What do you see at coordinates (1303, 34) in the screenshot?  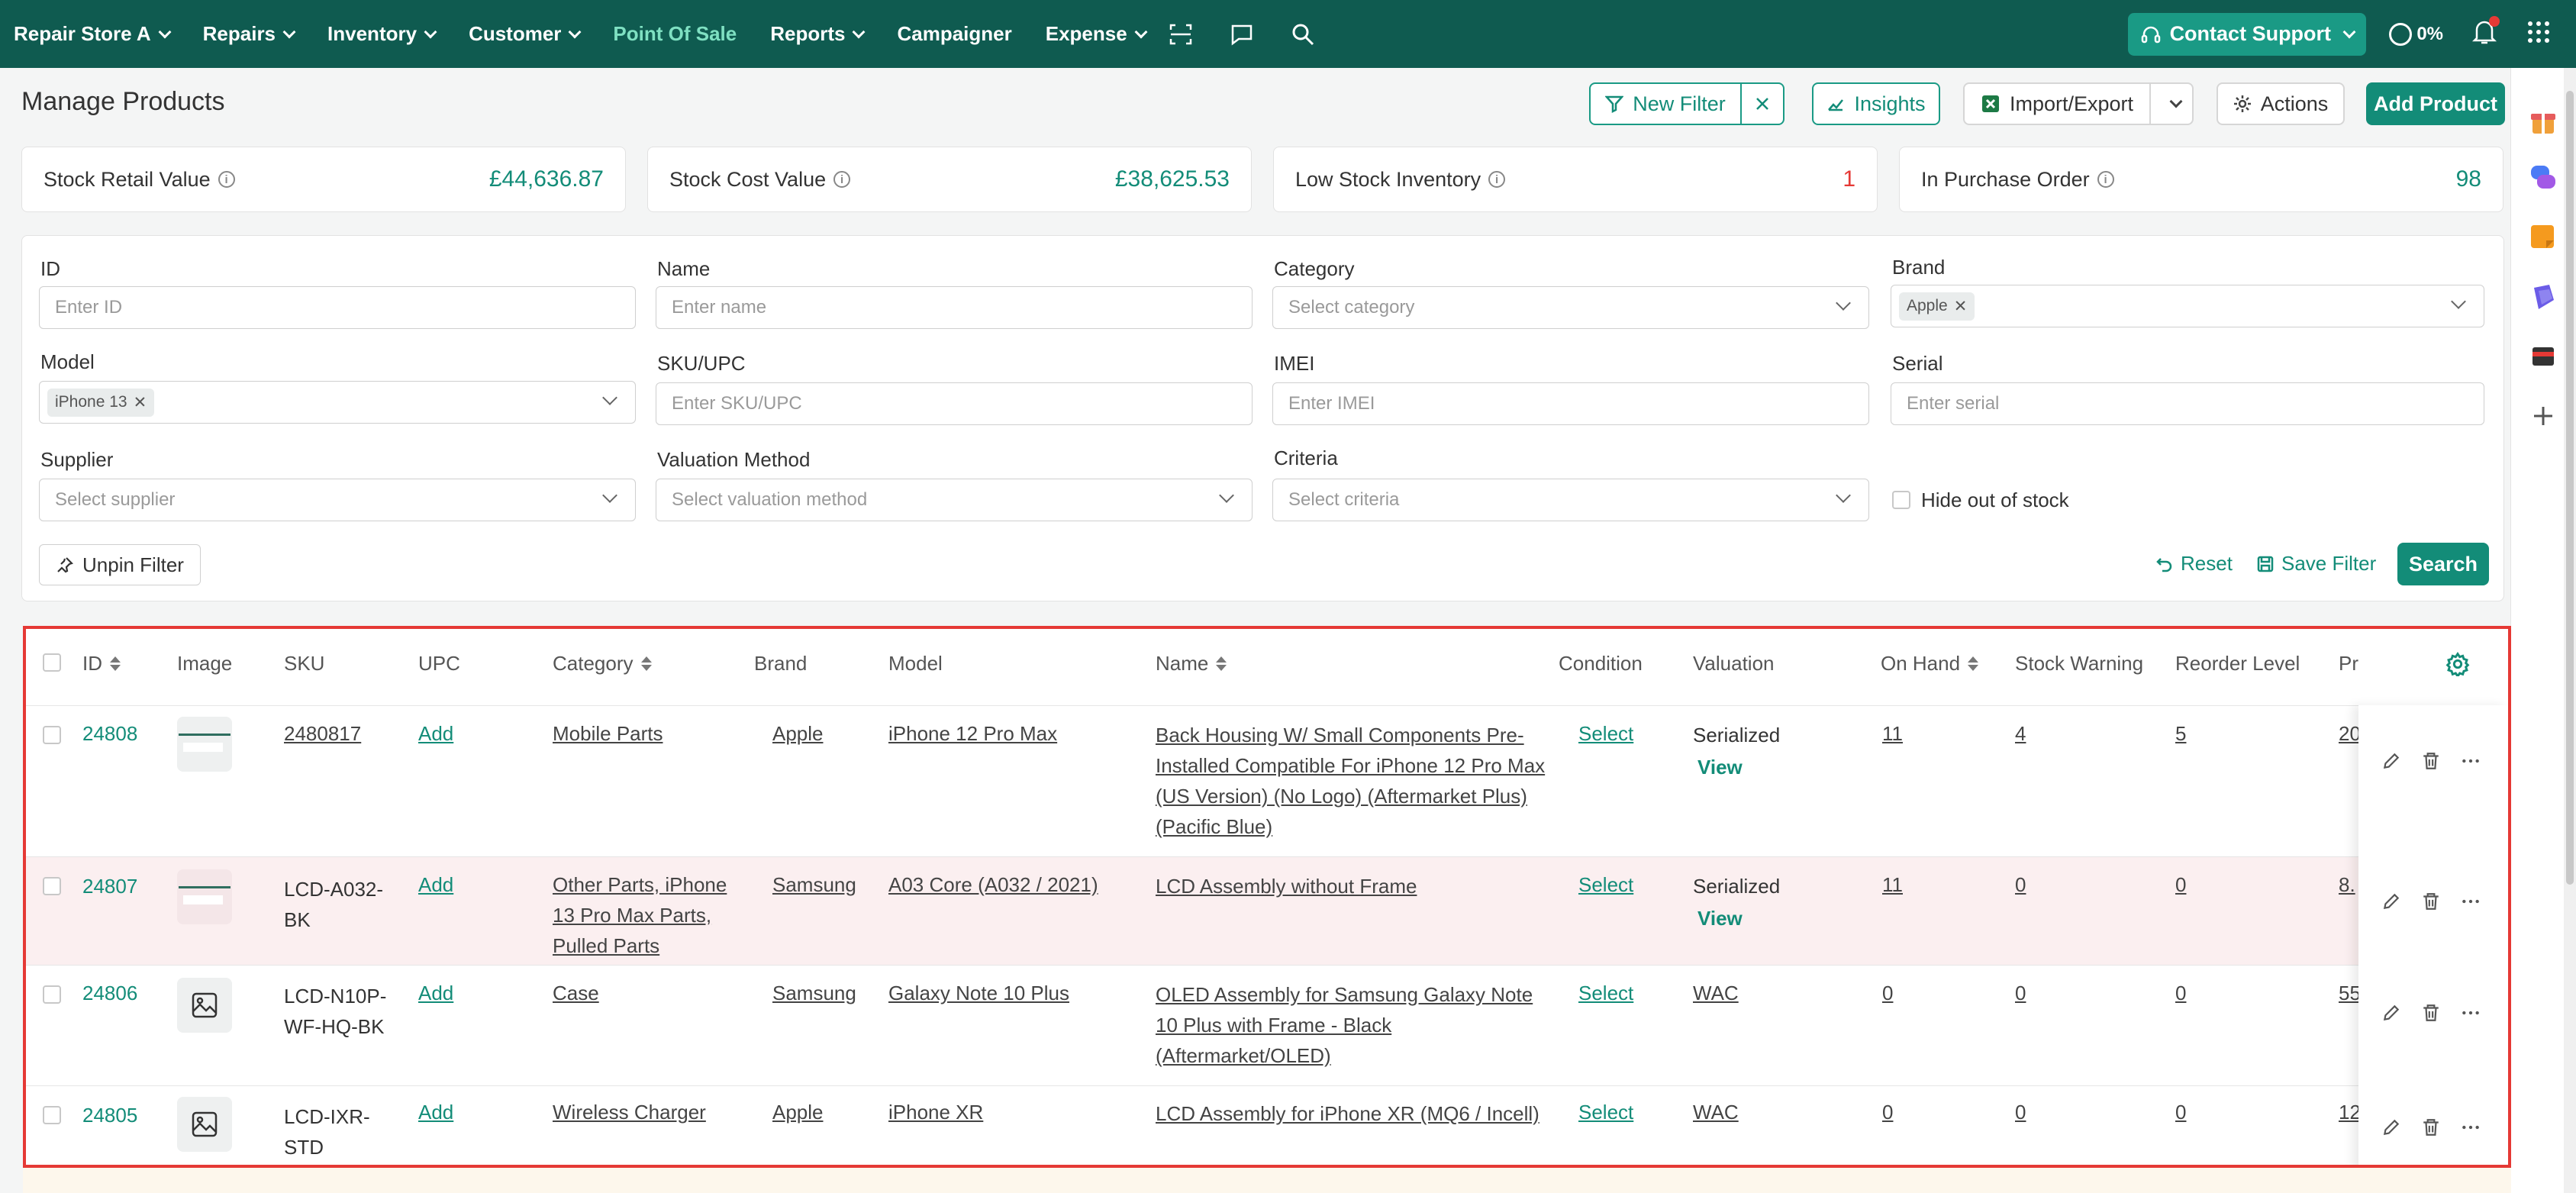 I see `search-icon` at bounding box center [1303, 34].